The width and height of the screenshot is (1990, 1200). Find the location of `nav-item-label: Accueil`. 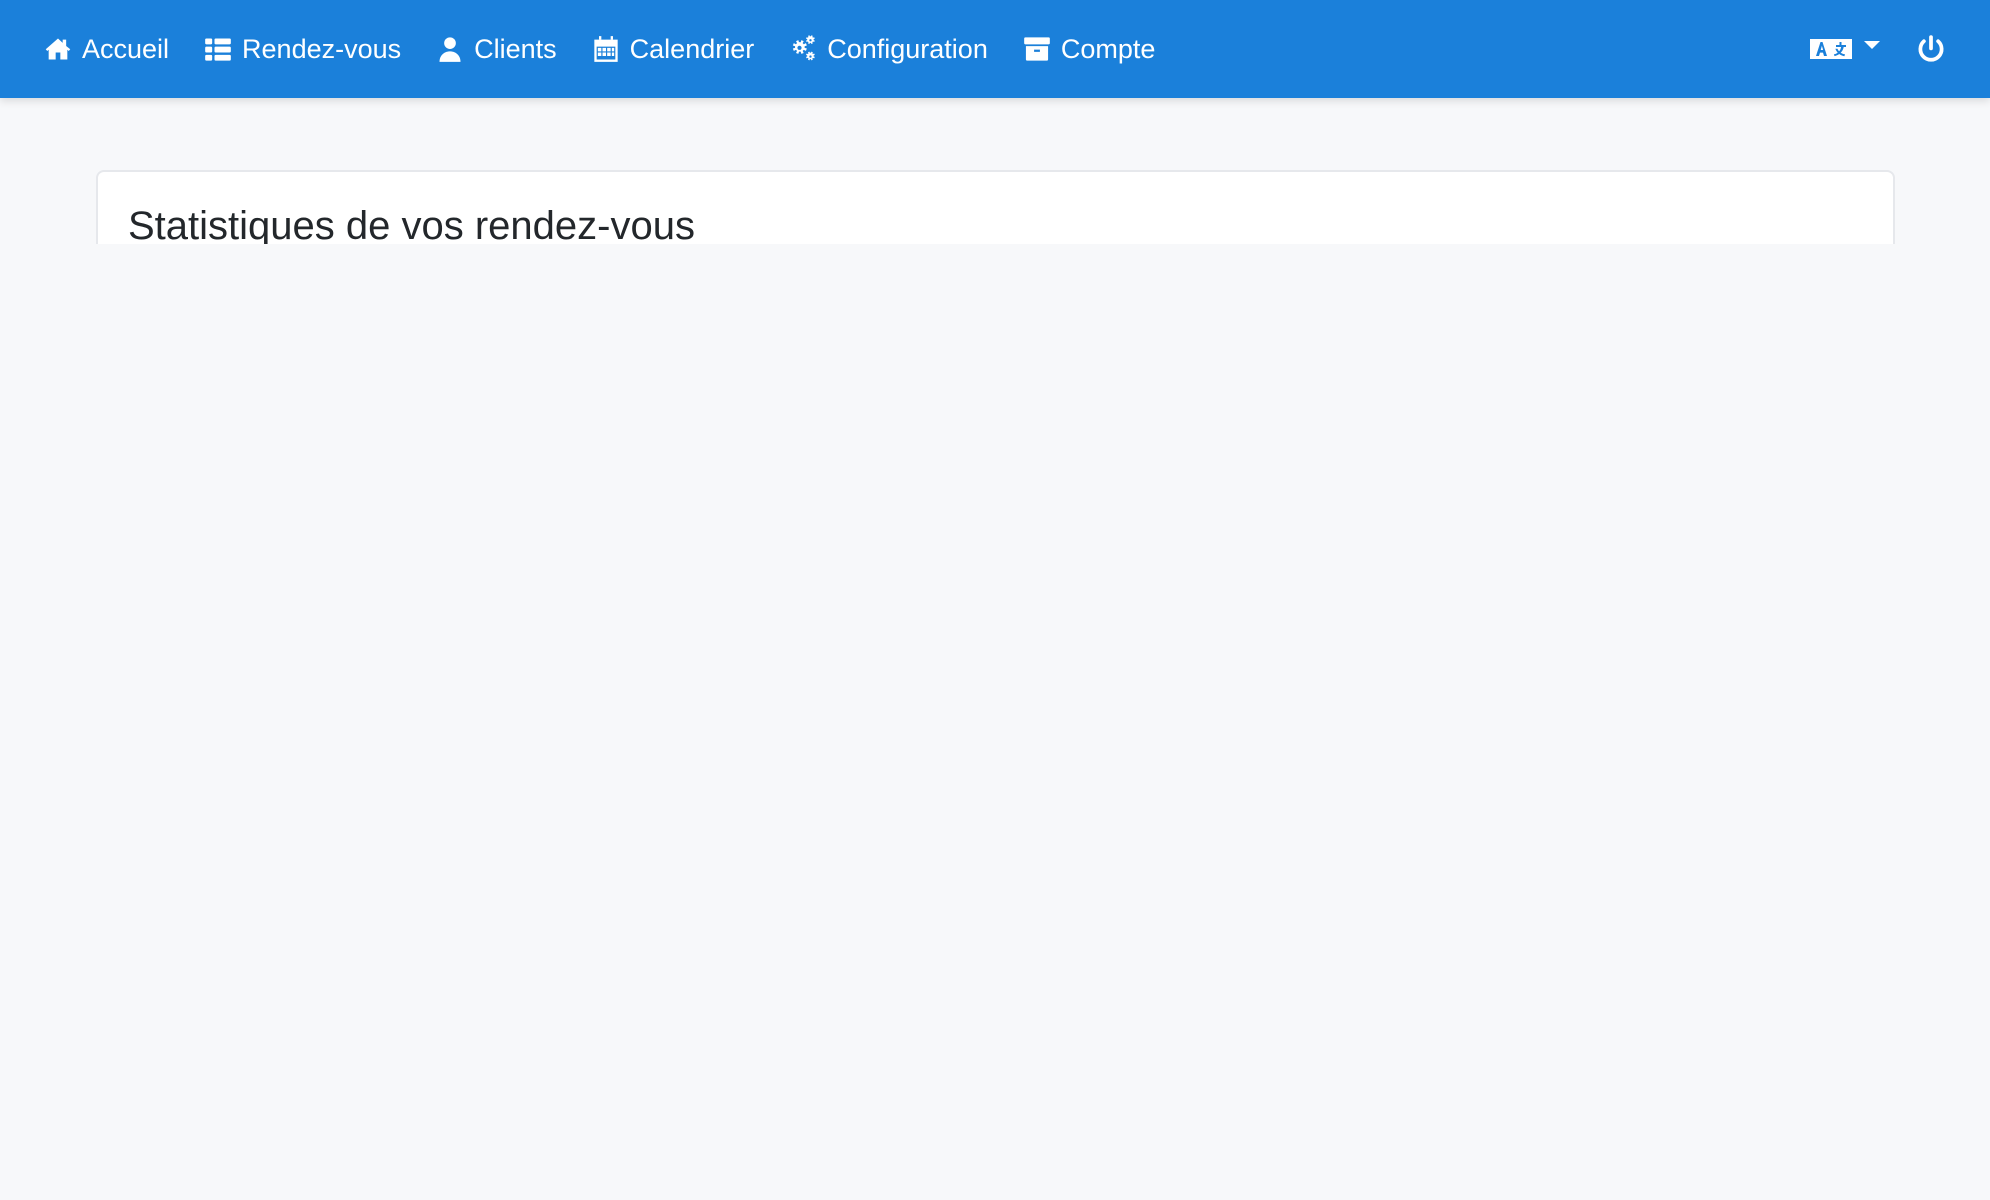

nav-item-label: Accueil is located at coordinates (126, 48).